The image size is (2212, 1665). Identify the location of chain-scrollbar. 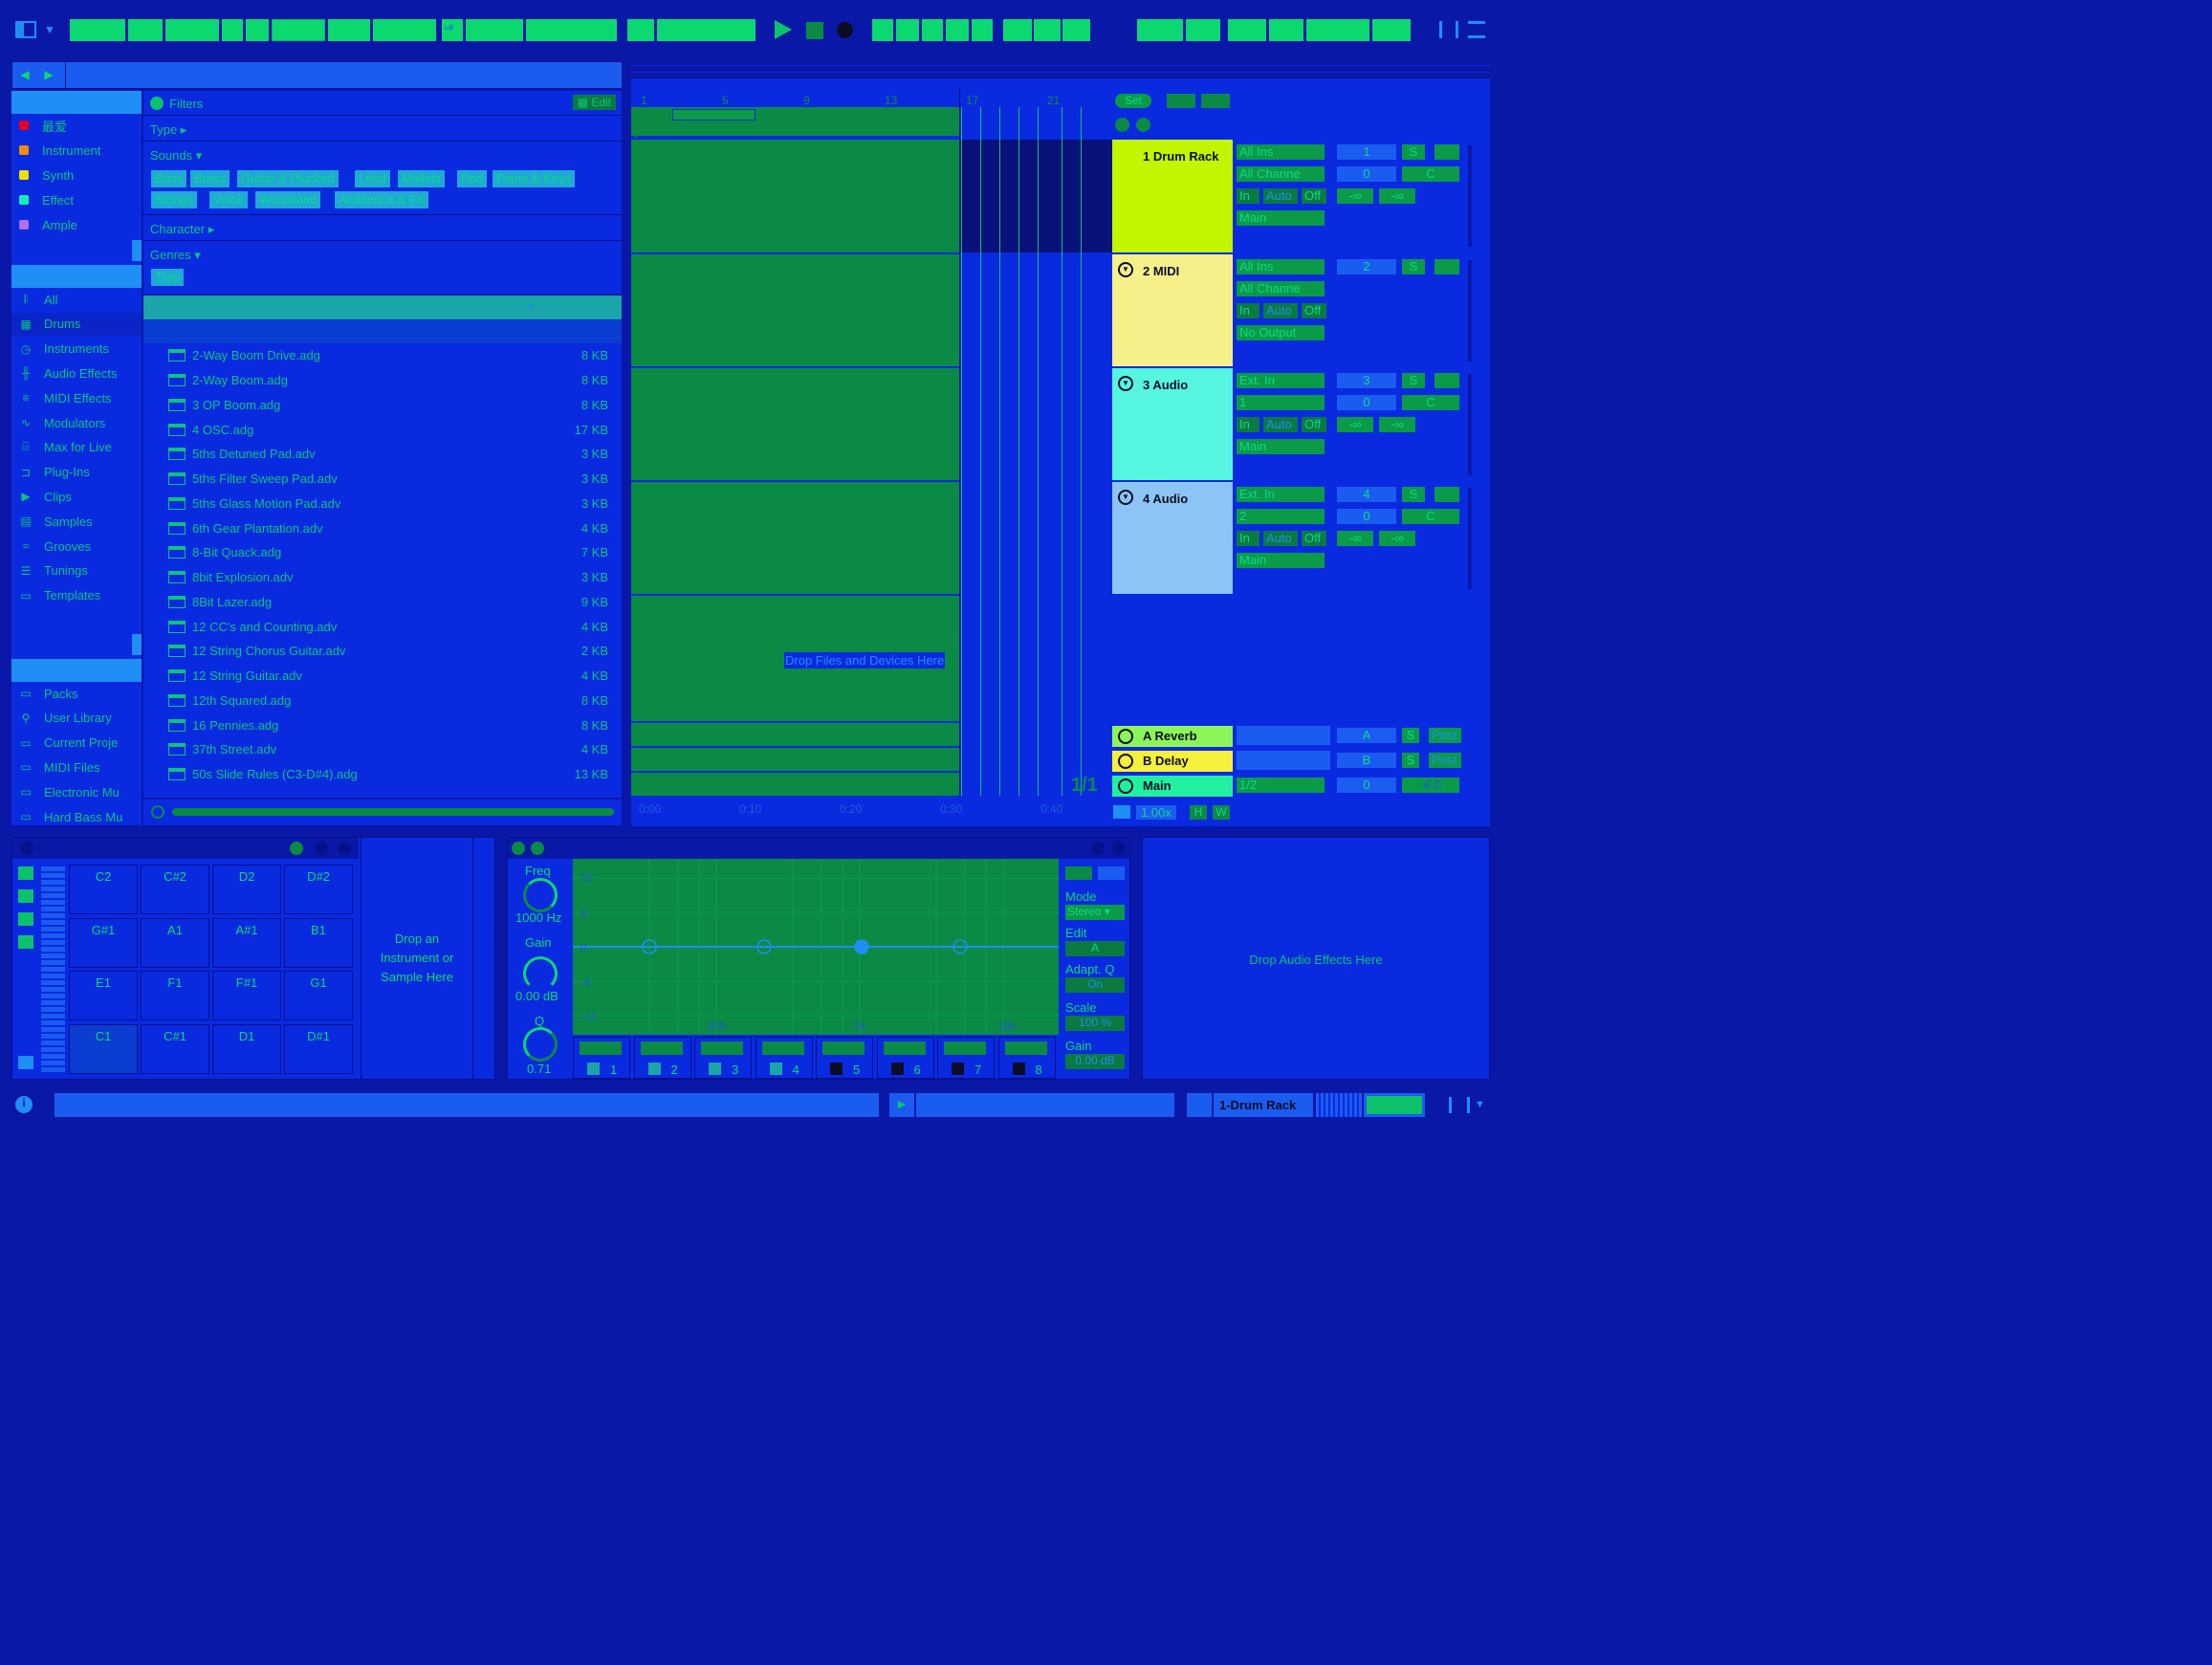
(483, 958).